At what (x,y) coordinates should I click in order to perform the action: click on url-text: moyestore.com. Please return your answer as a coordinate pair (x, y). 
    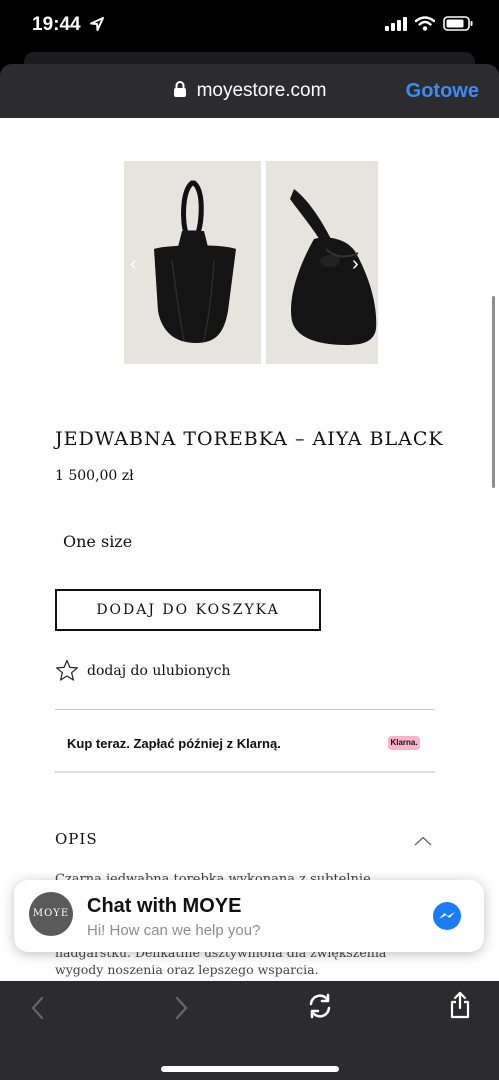
    Looking at the image, I should click on (261, 90).